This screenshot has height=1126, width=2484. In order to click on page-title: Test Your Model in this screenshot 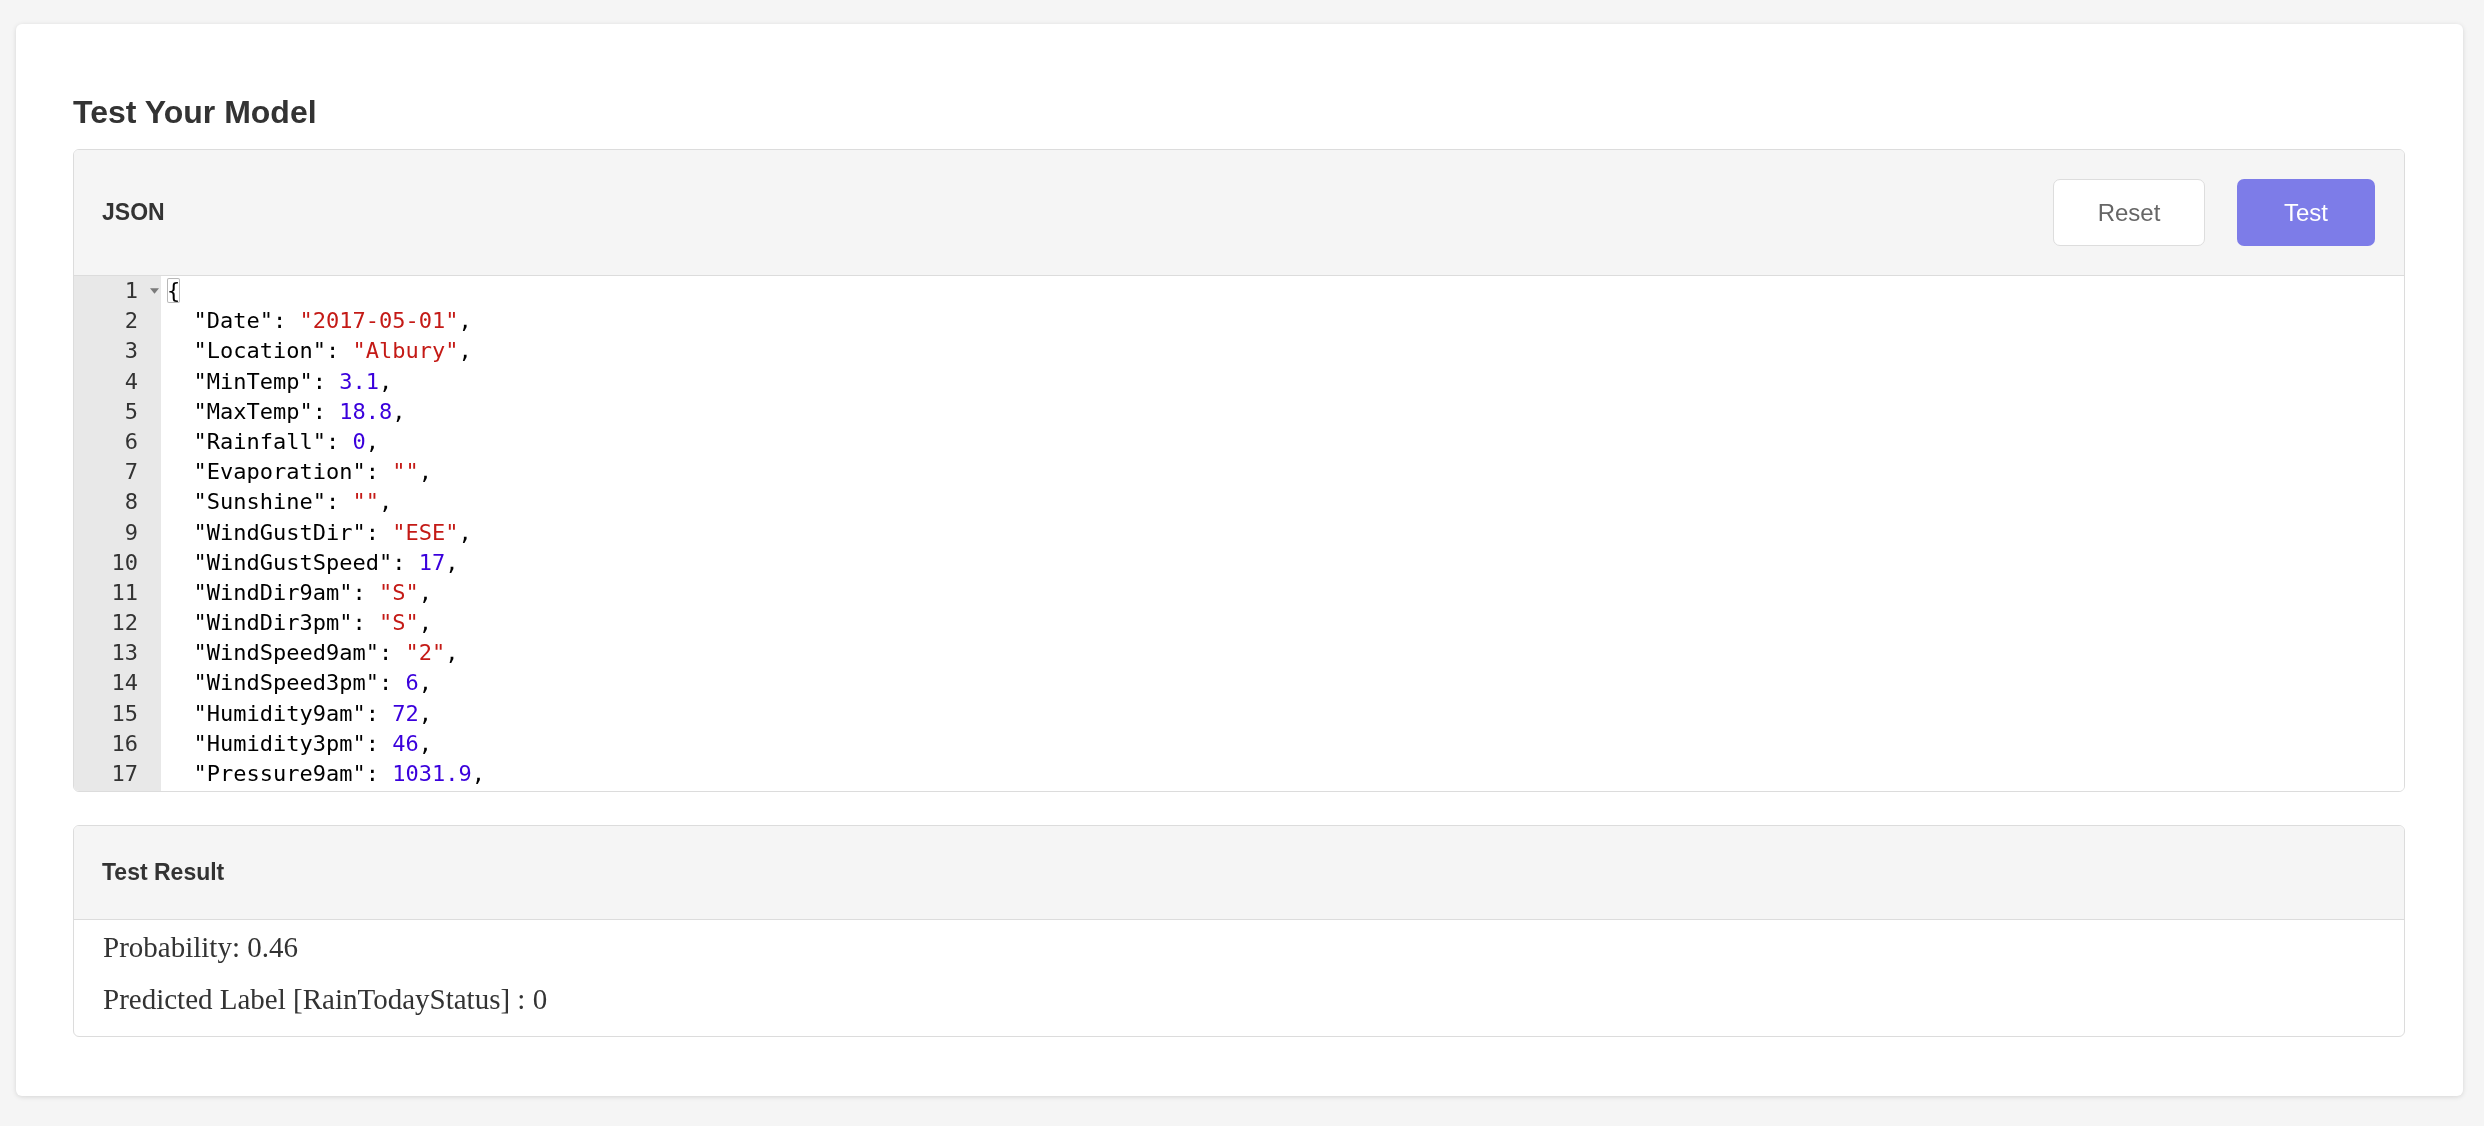, I will do `click(195, 112)`.